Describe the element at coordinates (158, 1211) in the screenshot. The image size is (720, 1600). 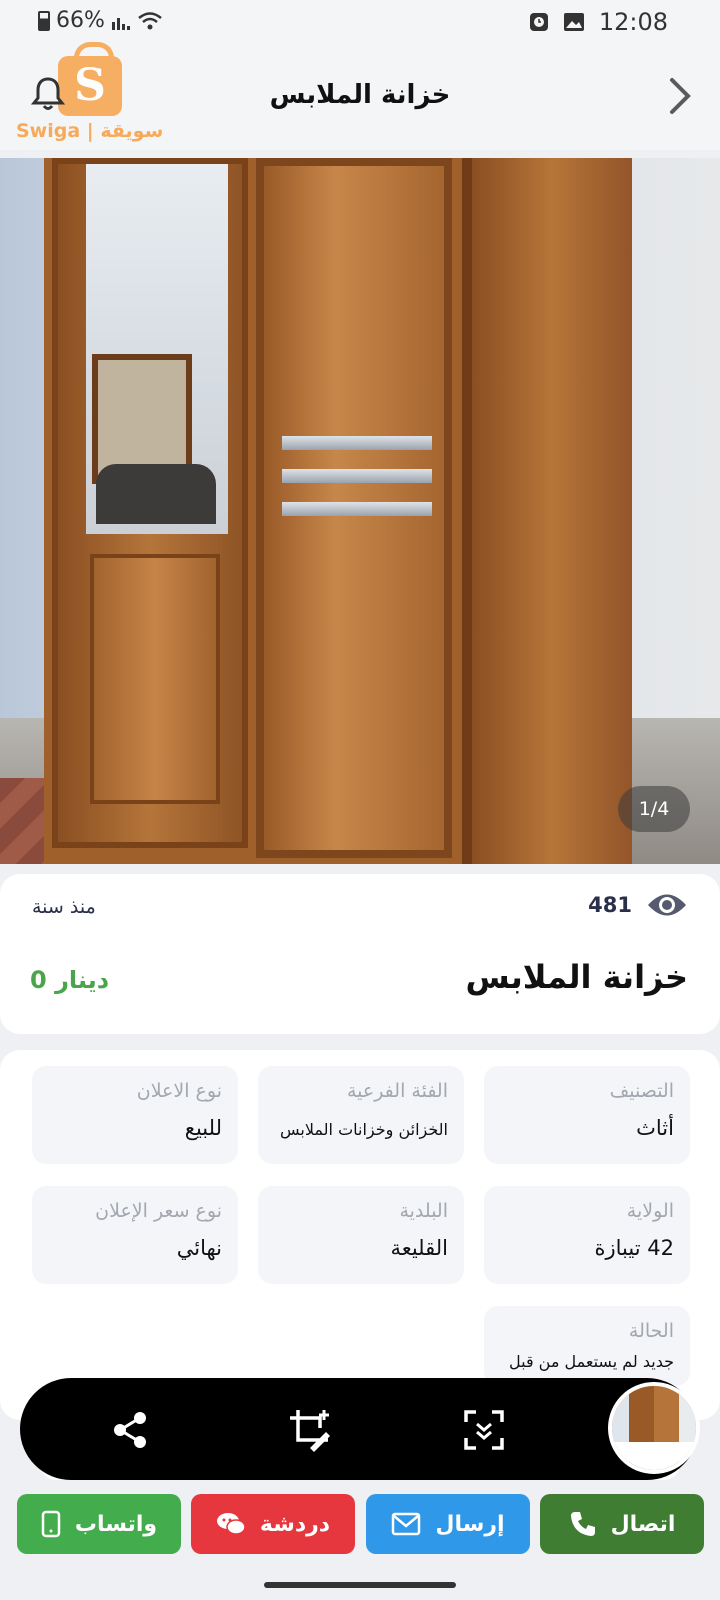
I see `detail-label: نوع سعر الإعلان` at that location.